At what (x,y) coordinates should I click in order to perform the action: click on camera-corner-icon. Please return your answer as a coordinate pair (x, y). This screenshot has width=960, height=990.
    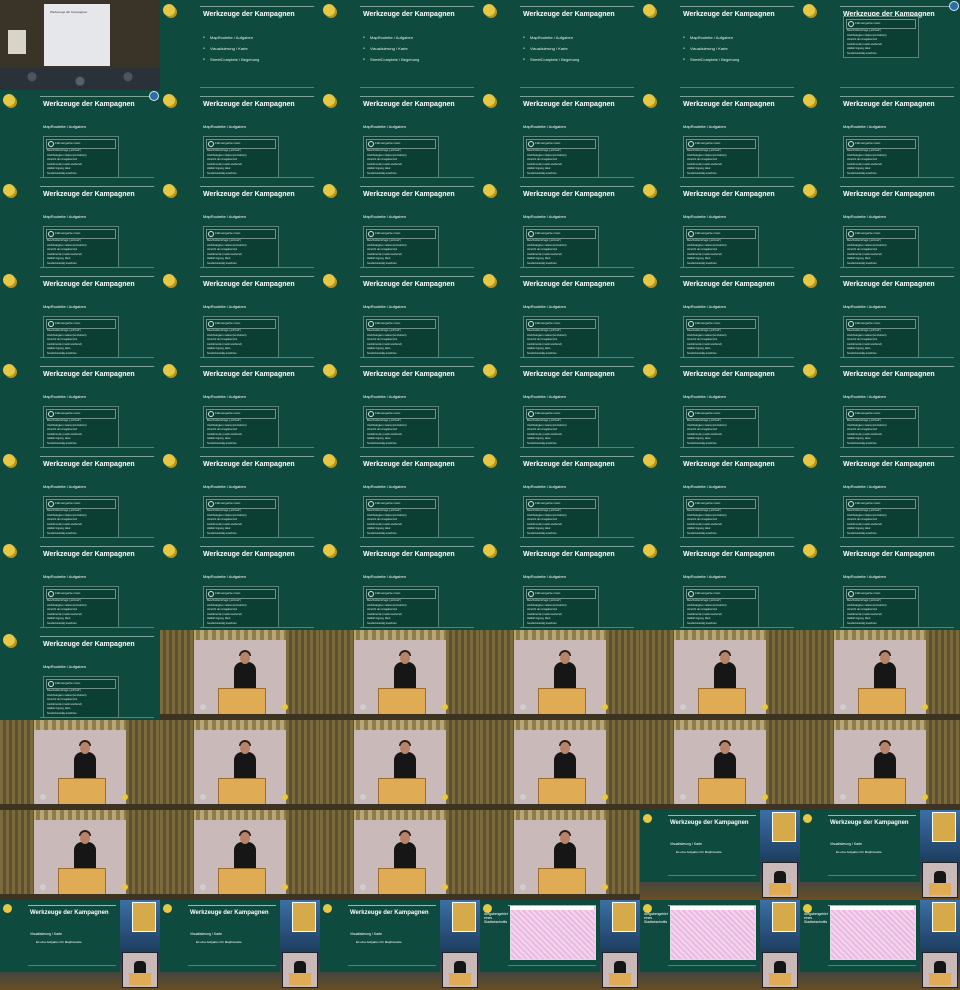
    Looking at the image, I should click on (154, 96).